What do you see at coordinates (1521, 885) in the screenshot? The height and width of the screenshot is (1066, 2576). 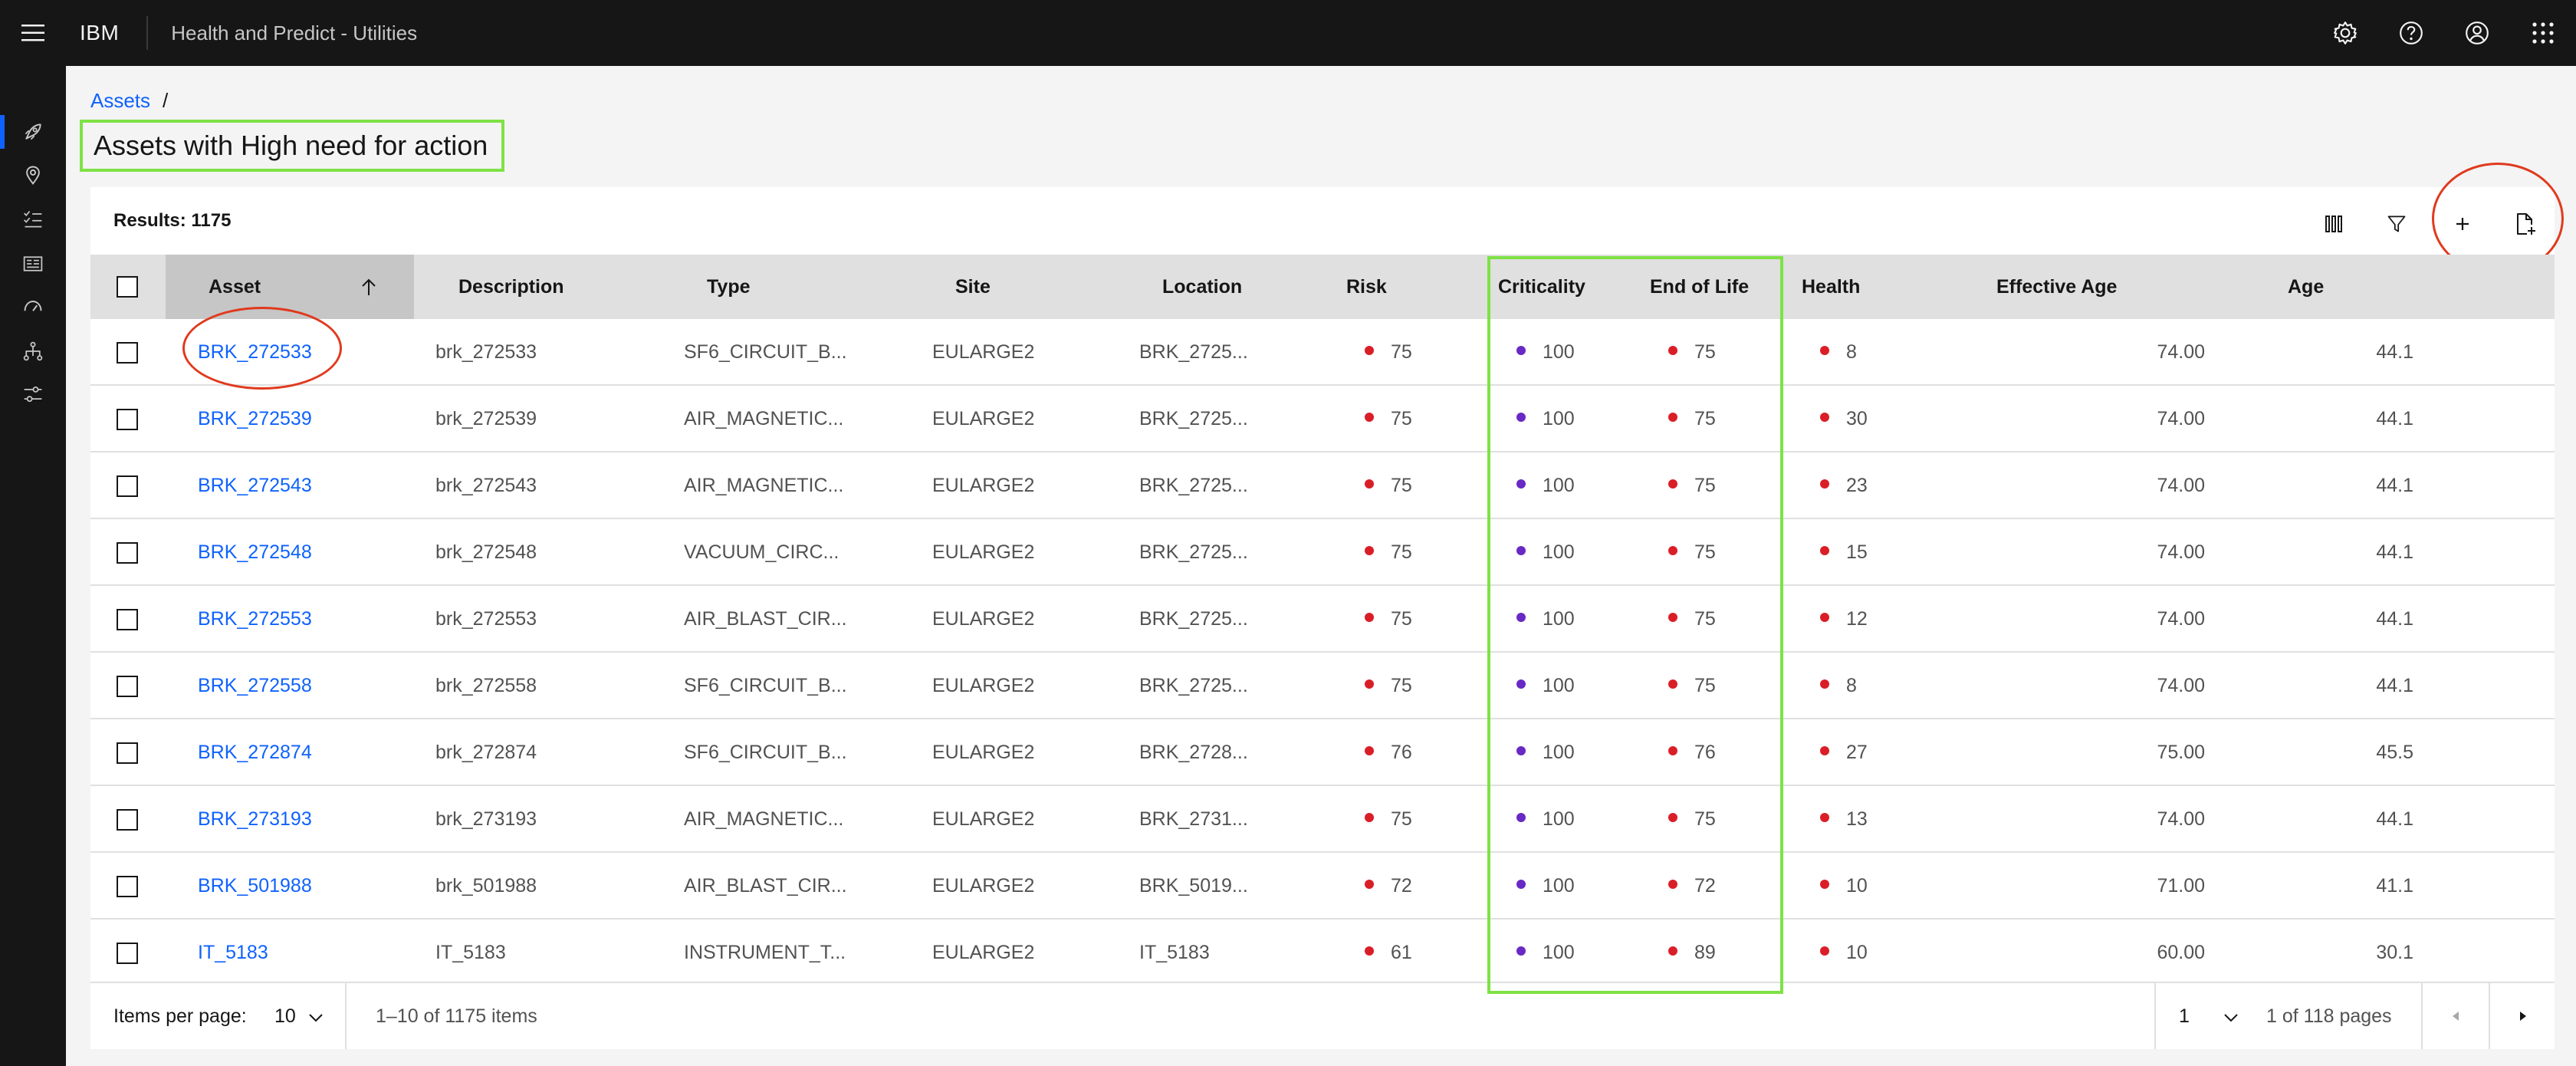 I see `status-dot-purple` at bounding box center [1521, 885].